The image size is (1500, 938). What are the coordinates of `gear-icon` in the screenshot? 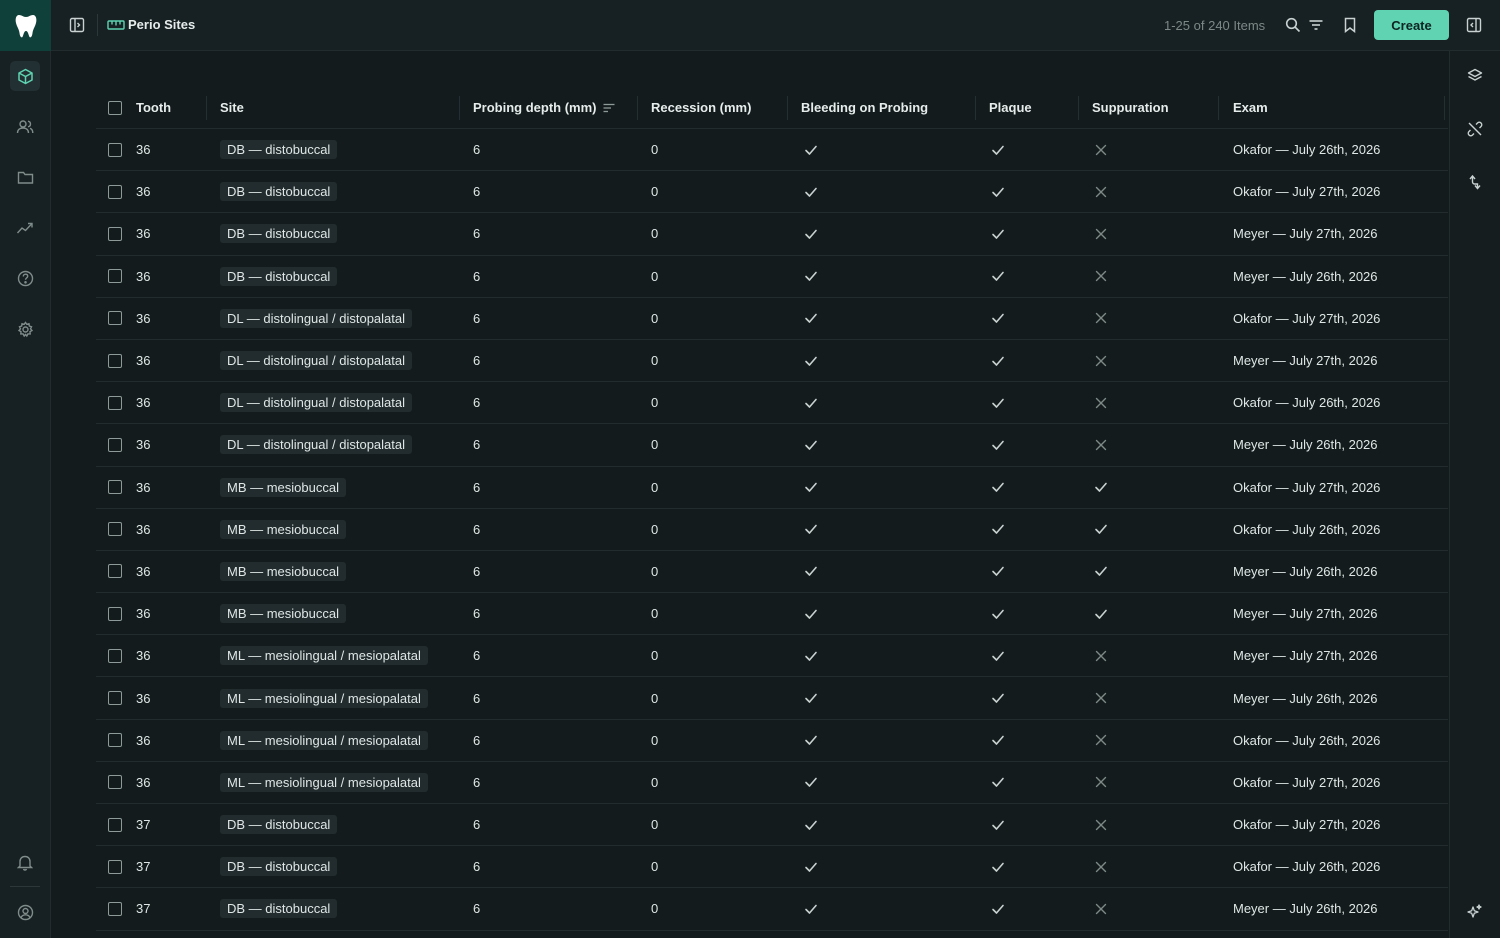 It's located at (25, 329).